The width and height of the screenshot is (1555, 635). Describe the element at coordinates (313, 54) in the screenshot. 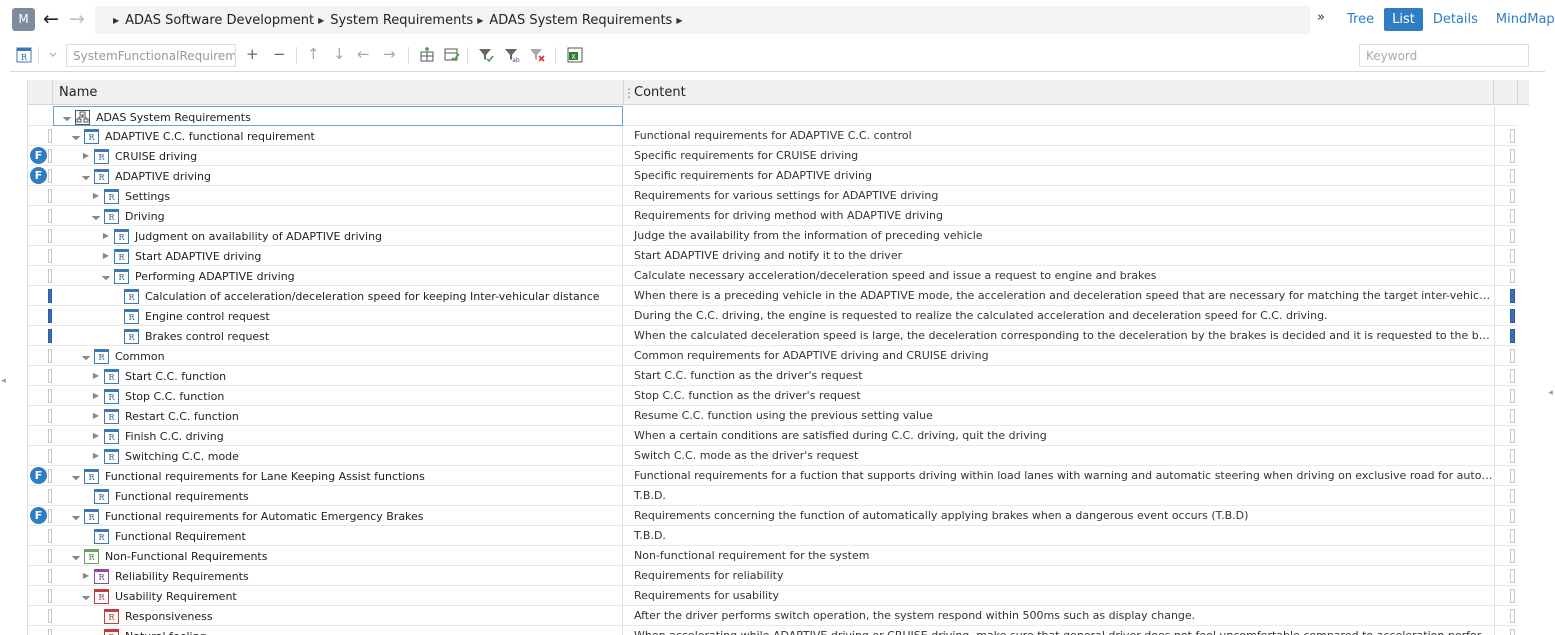

I see `move-up-button: ↑` at that location.